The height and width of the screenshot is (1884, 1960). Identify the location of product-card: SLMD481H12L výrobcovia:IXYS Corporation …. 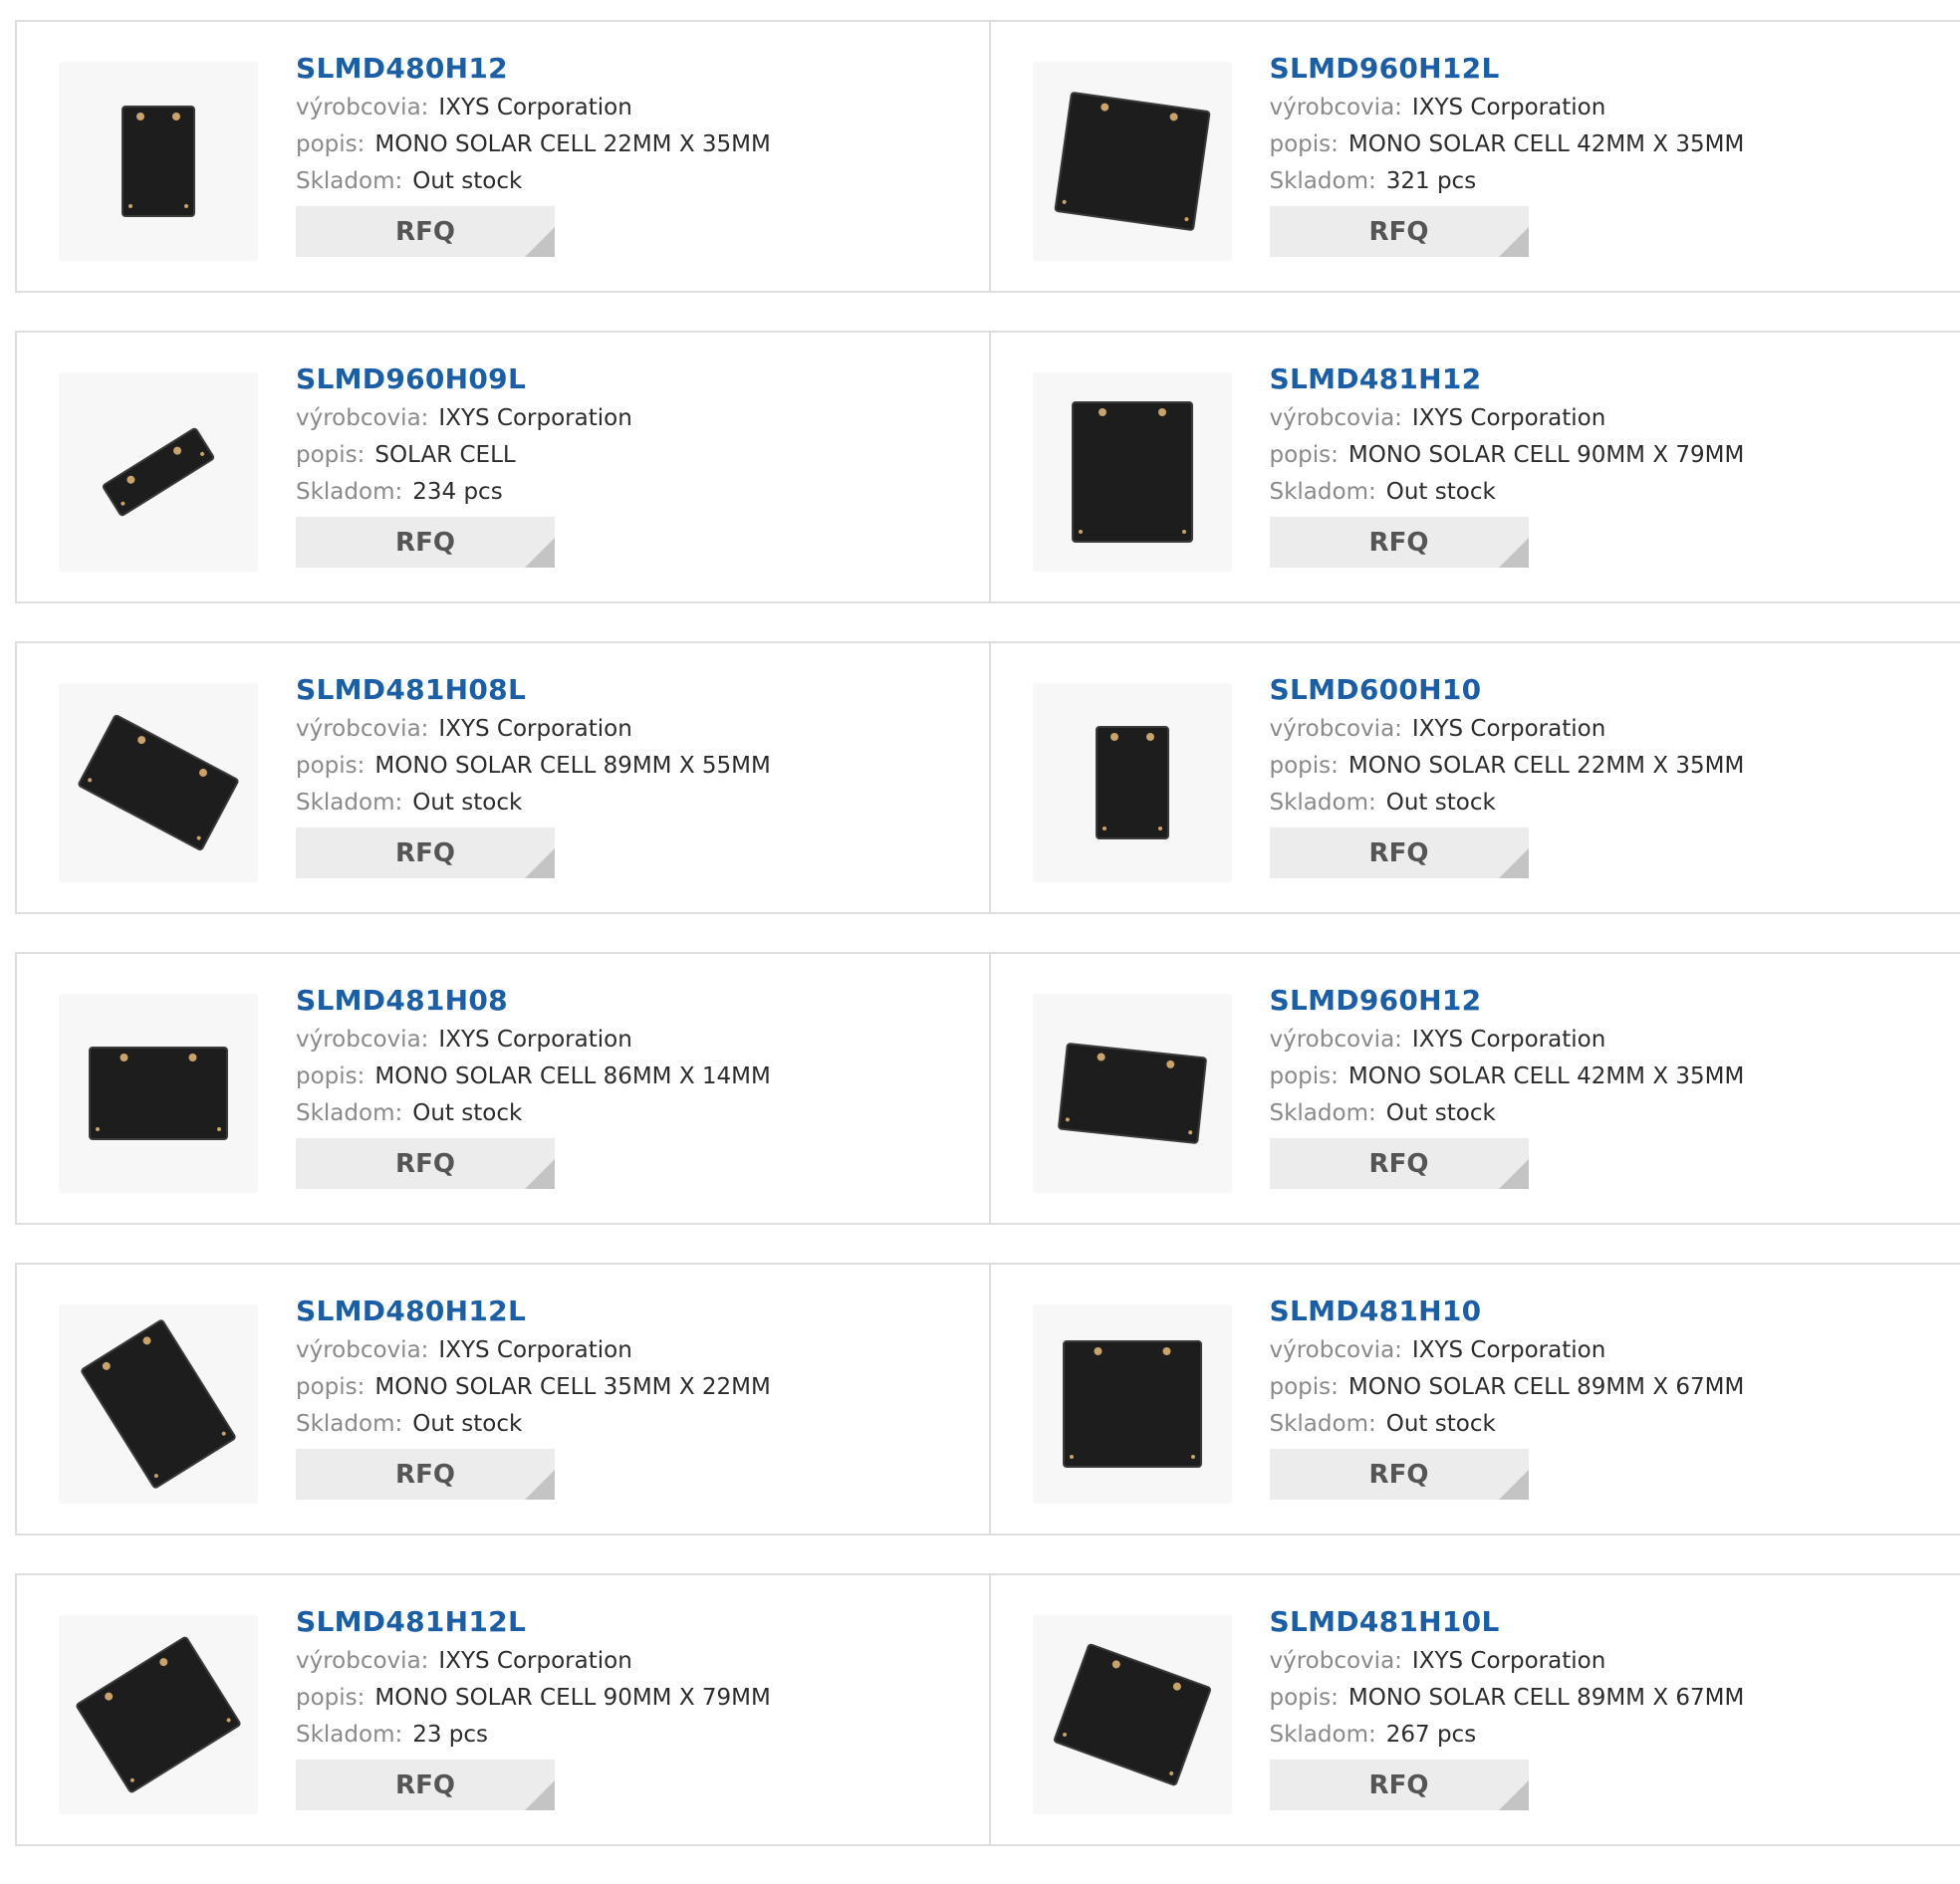
(503, 1709).